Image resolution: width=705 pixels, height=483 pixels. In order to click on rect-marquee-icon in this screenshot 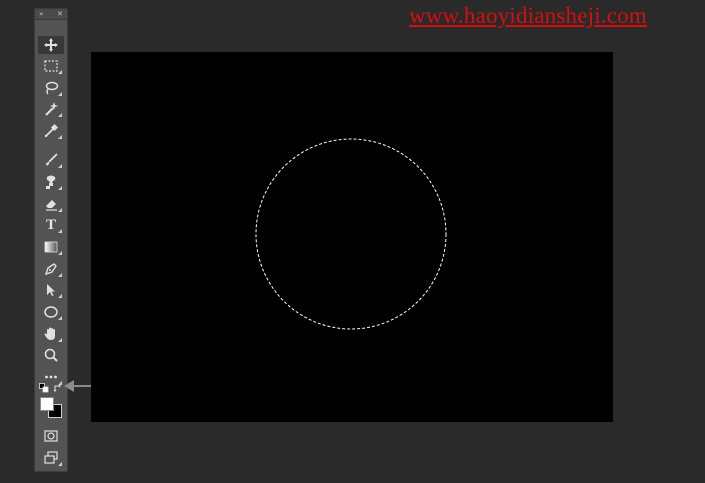, I will do `click(51, 66)`.